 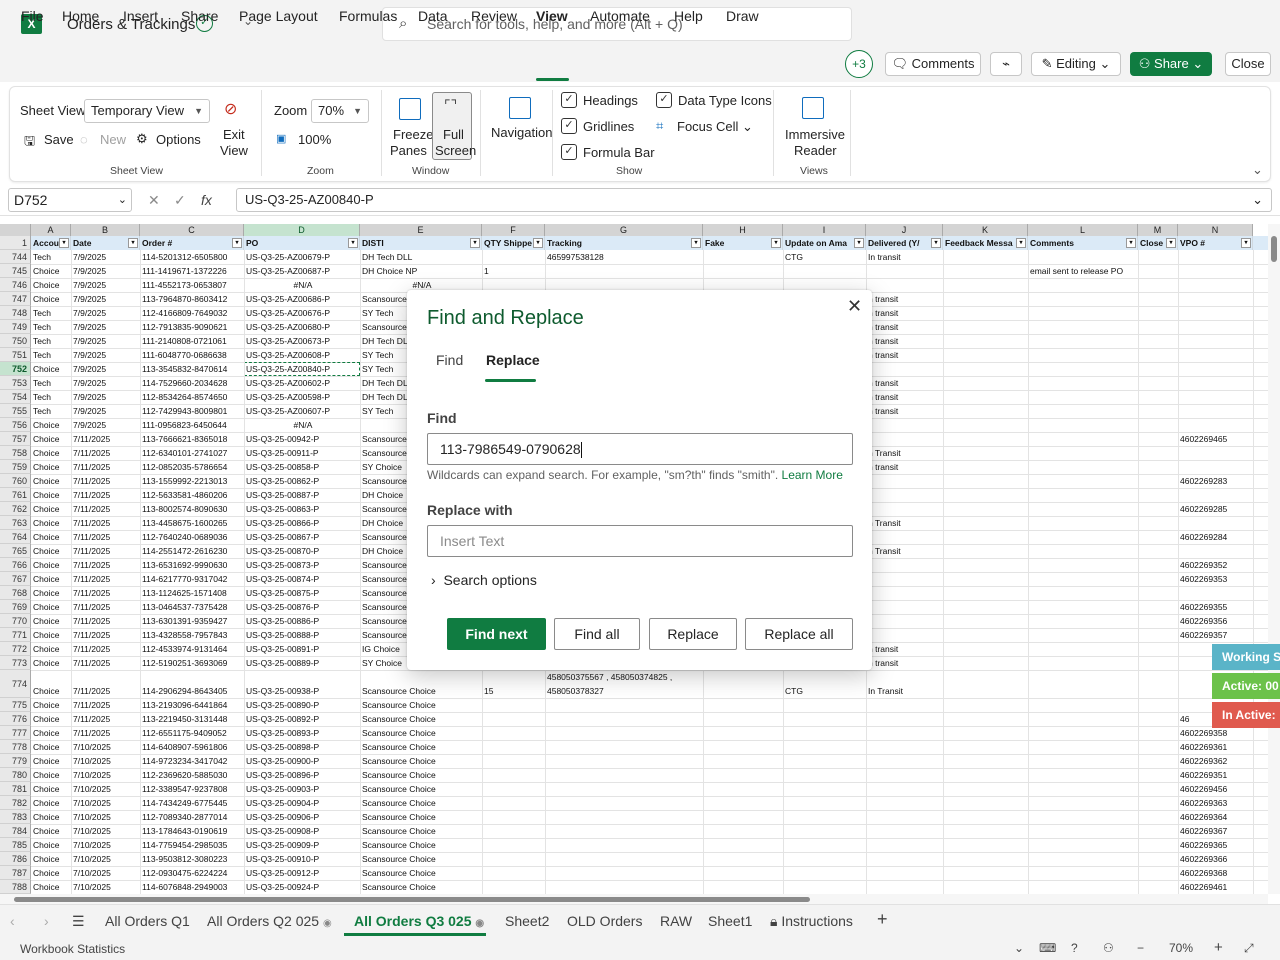 What do you see at coordinates (192, 663) in the screenshot?
I see `table-cell: 112-5190251-3693069` at bounding box center [192, 663].